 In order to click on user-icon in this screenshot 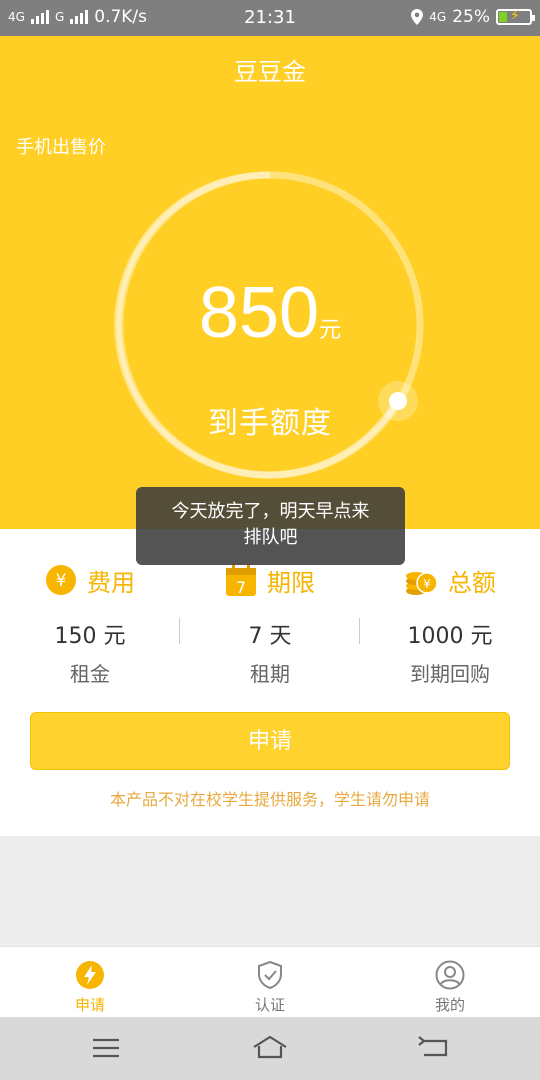, I will do `click(450, 975)`.